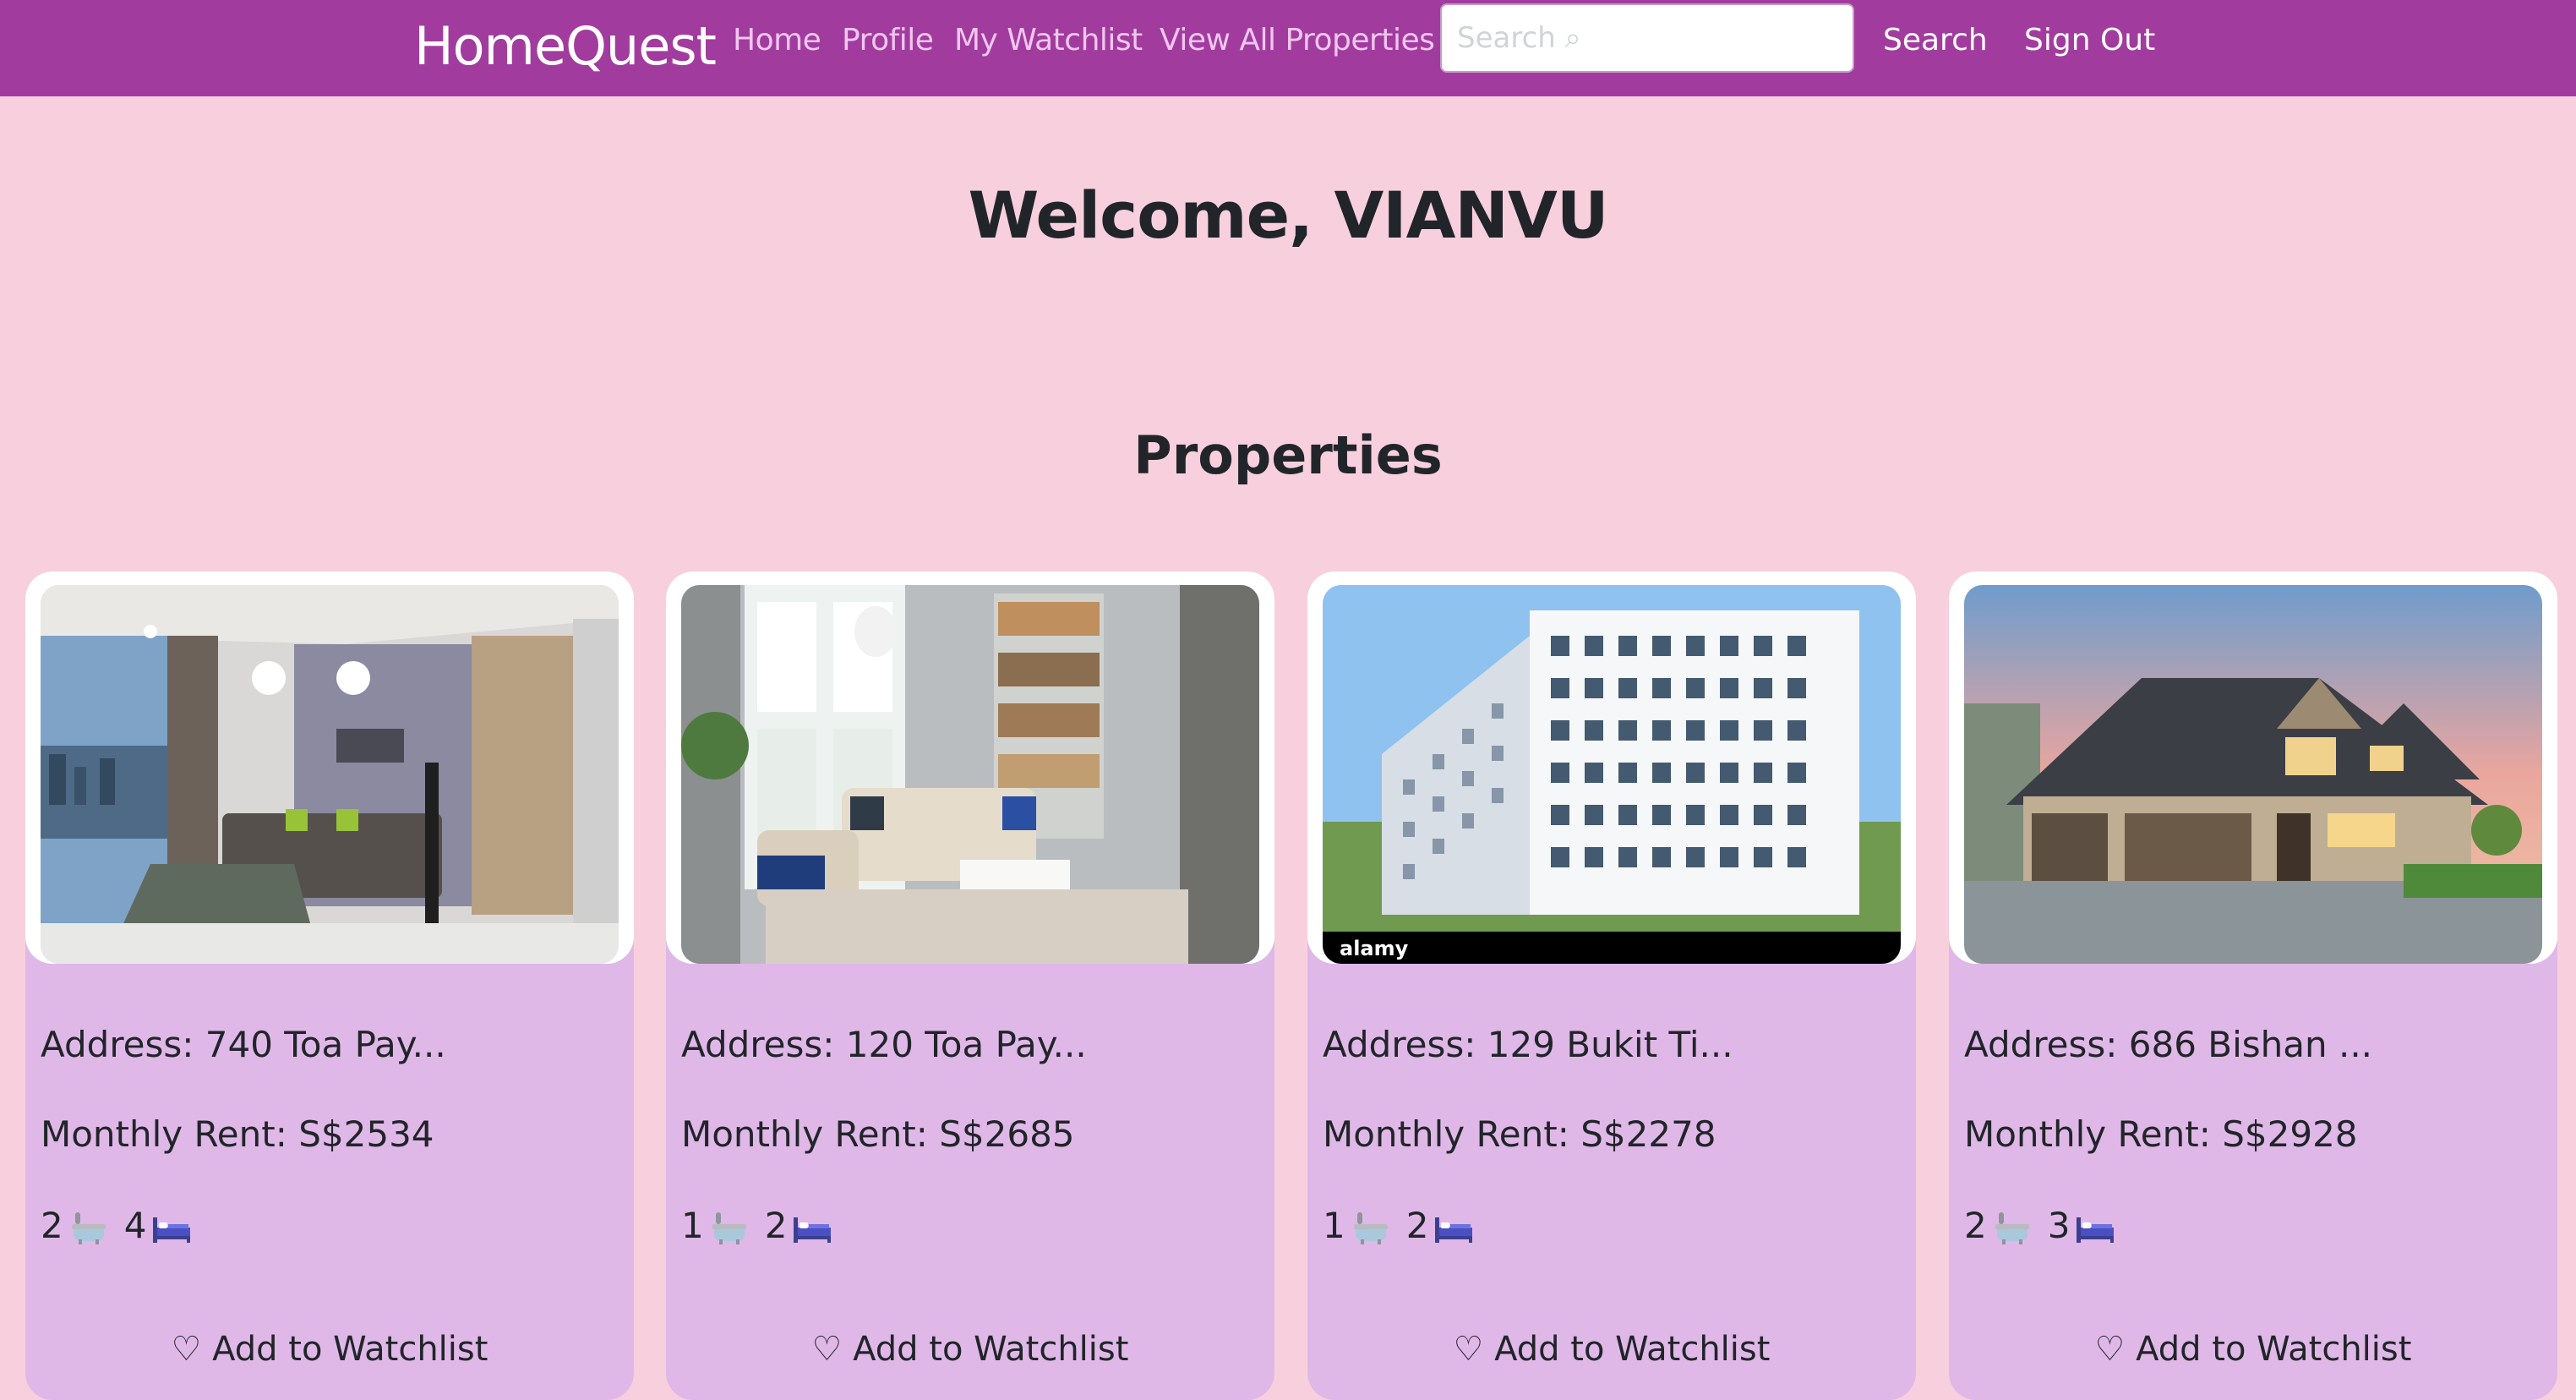 This screenshot has width=2576, height=1400. I want to click on nav-link-view-all-properties: View All Properties, so click(1297, 40).